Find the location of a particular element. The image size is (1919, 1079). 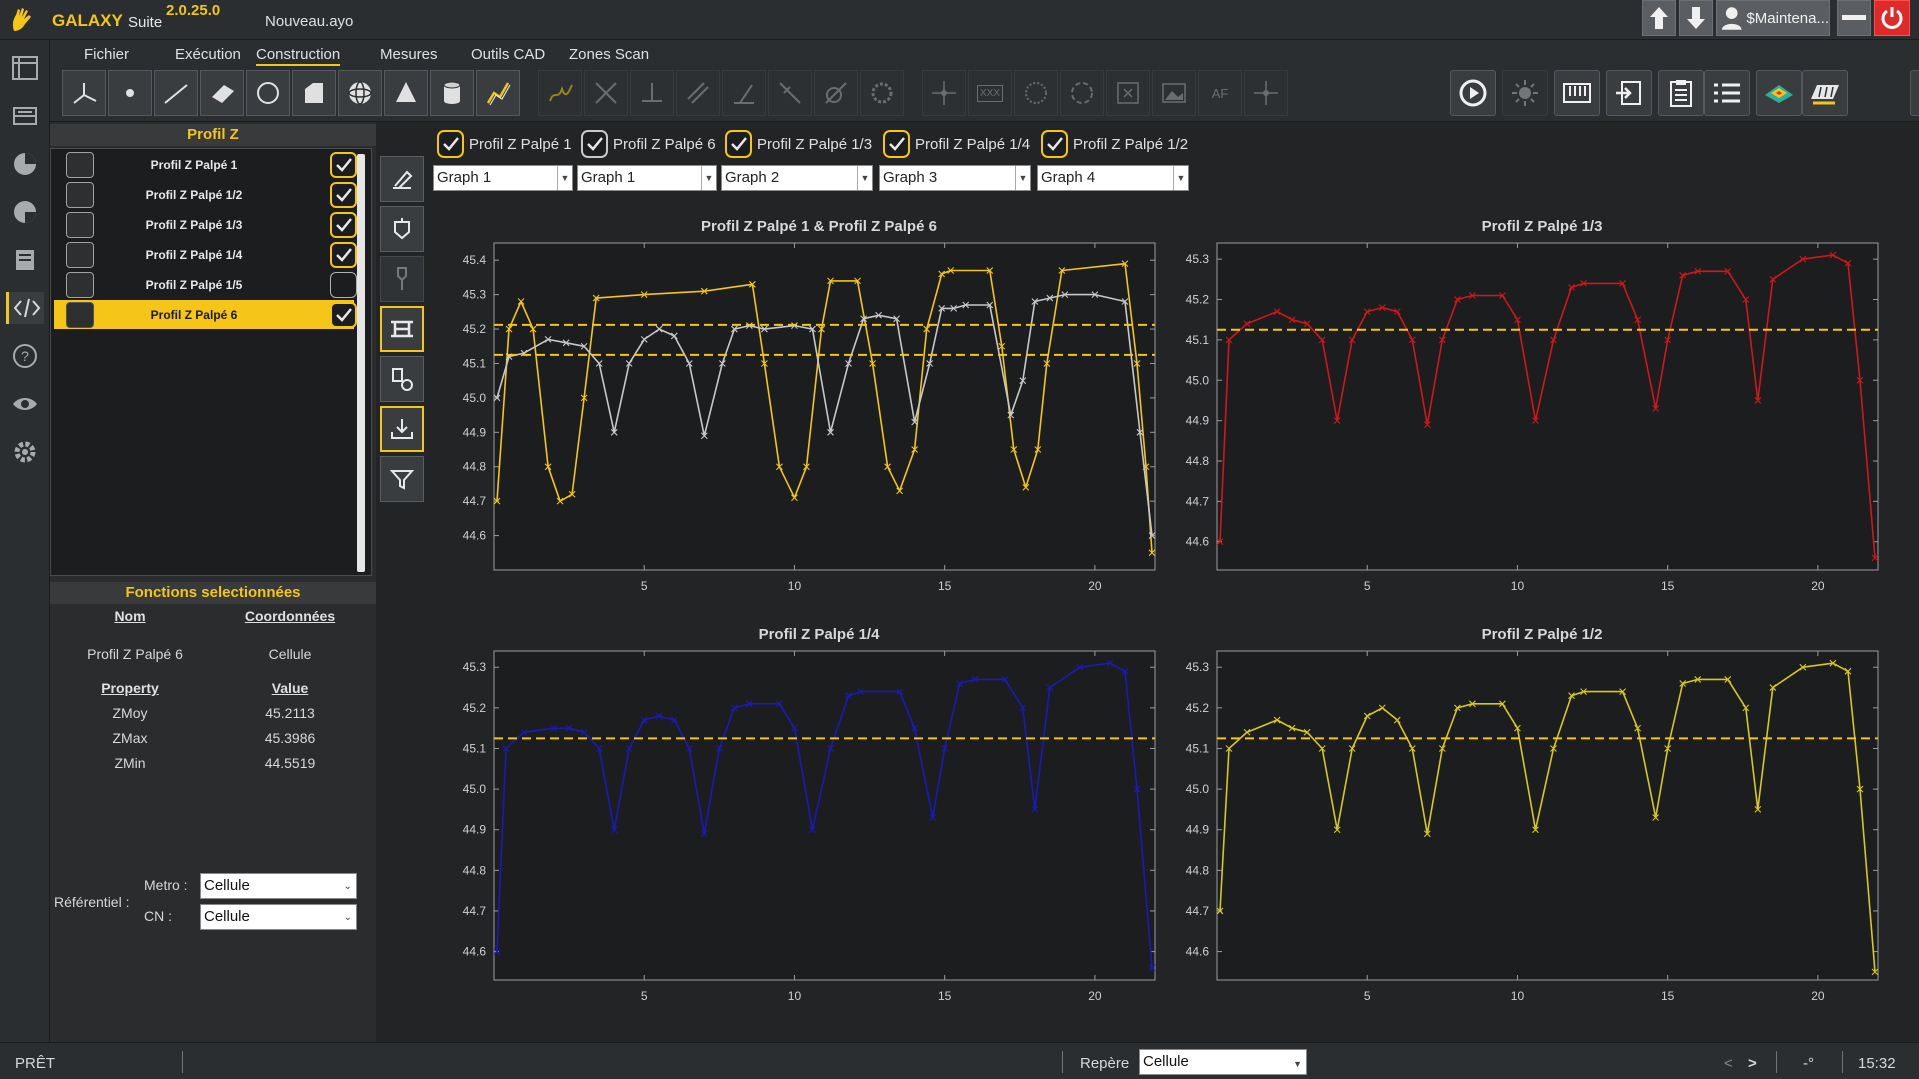

symmetric-tool is located at coordinates (790, 93).